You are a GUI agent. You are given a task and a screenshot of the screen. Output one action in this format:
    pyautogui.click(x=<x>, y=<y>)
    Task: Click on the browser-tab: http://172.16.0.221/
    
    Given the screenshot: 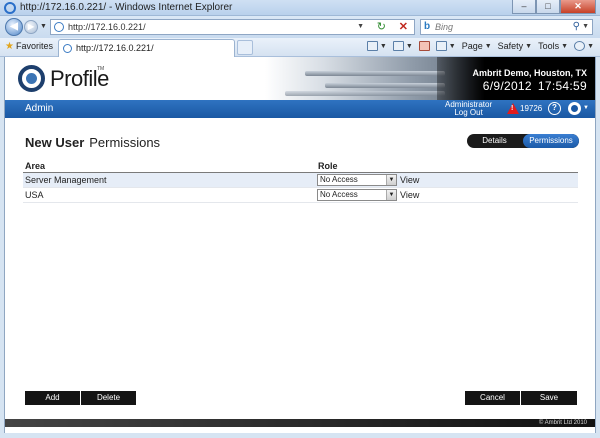 What is the action you would take?
    pyautogui.click(x=146, y=48)
    